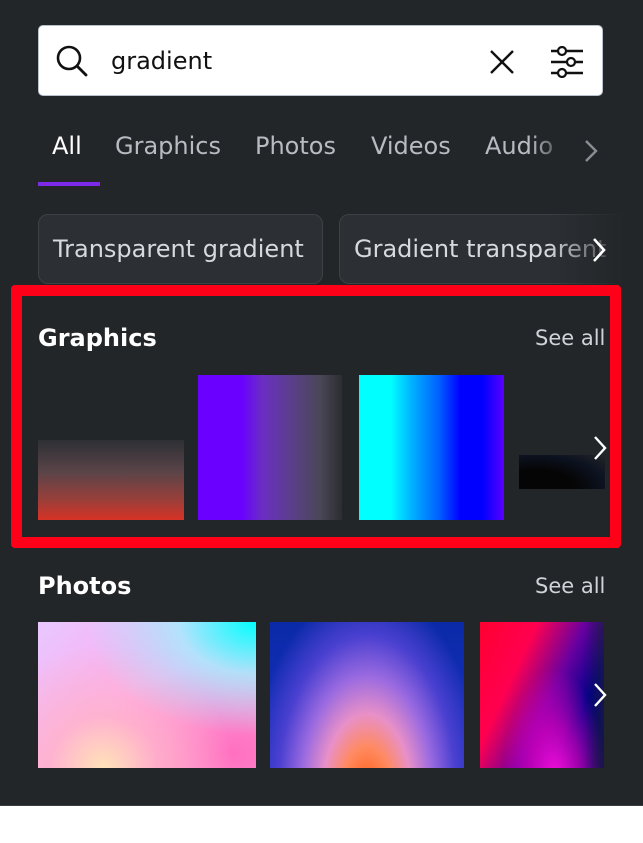 This screenshot has height=843, width=643. I want to click on tab-graphics: Graphics, so click(168, 146).